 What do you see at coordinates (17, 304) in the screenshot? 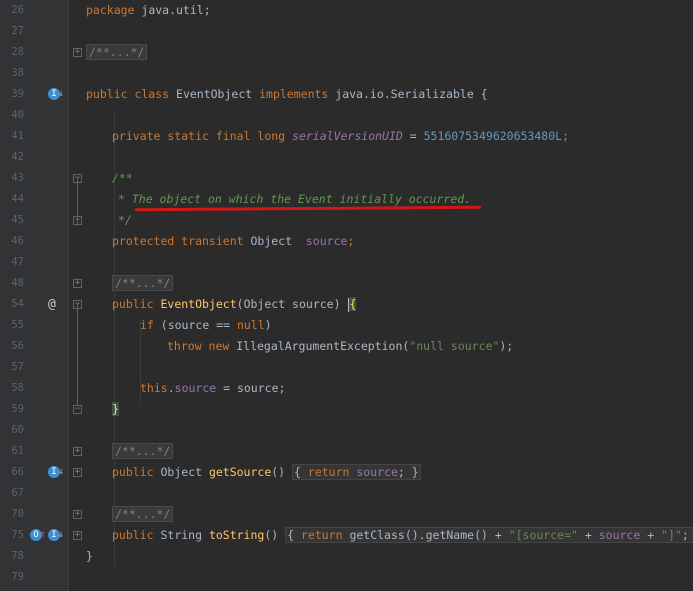
I see `line-number: 54` at bounding box center [17, 304].